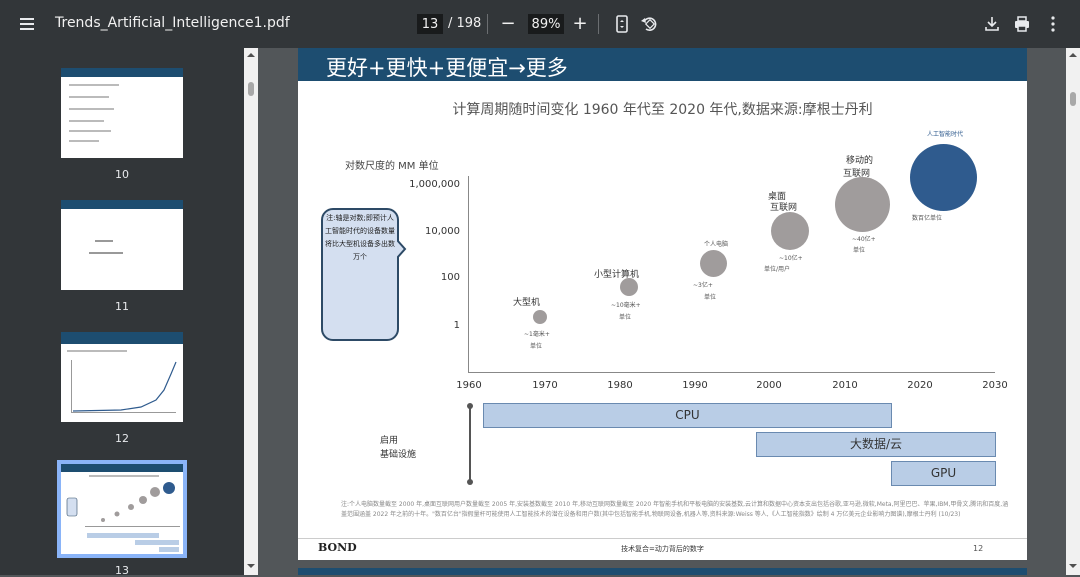  Describe the element at coordinates (617, 275) in the screenshot. I see `bubble-label: 小型计算机` at that location.